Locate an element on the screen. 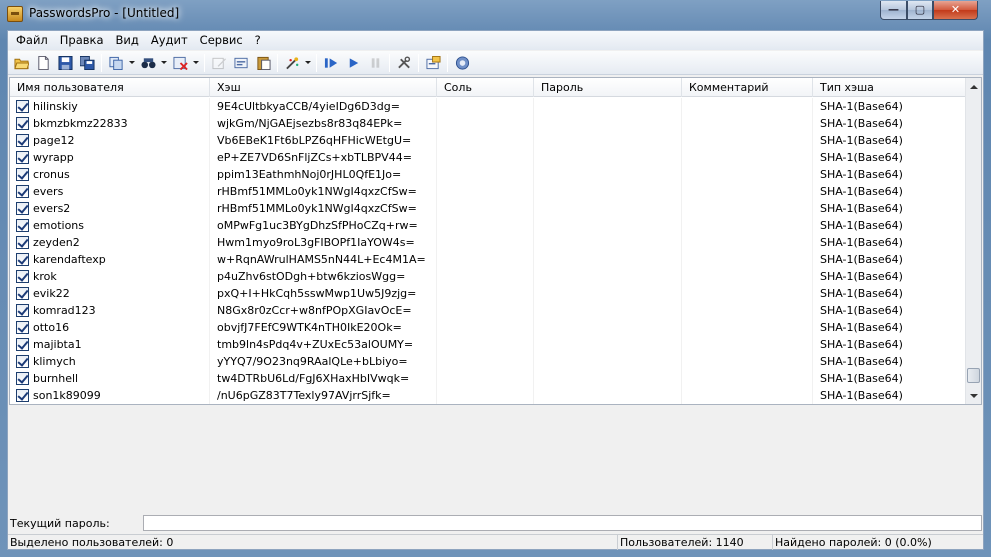 The height and width of the screenshot is (557, 991). paste-button is located at coordinates (263, 63).